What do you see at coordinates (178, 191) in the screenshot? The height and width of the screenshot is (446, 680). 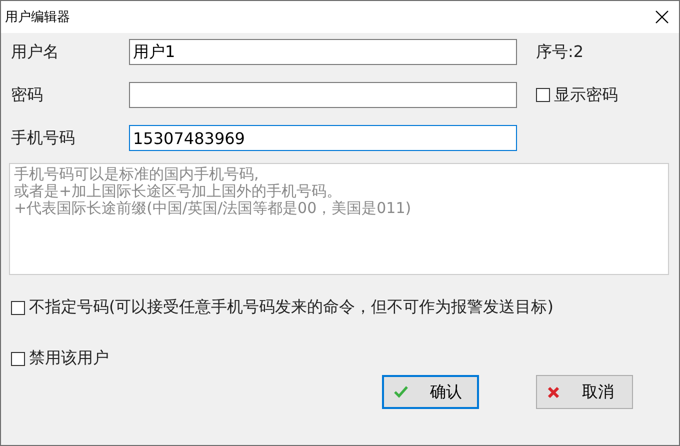 I see `hint-text: 或者是+加上国际长途区号加上国外的手机号码。` at bounding box center [178, 191].